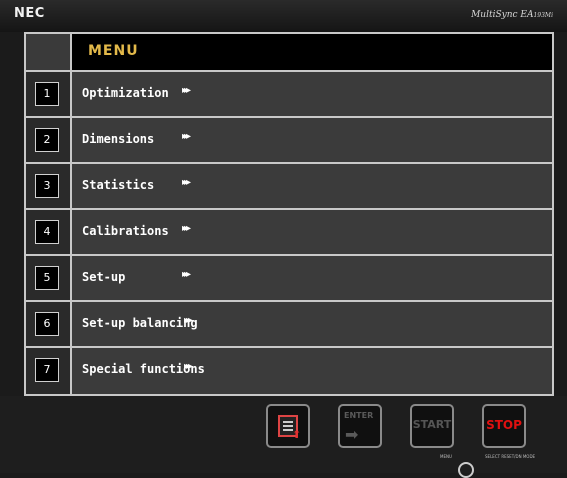  I want to click on hardware-knob-icon, so click(466, 470).